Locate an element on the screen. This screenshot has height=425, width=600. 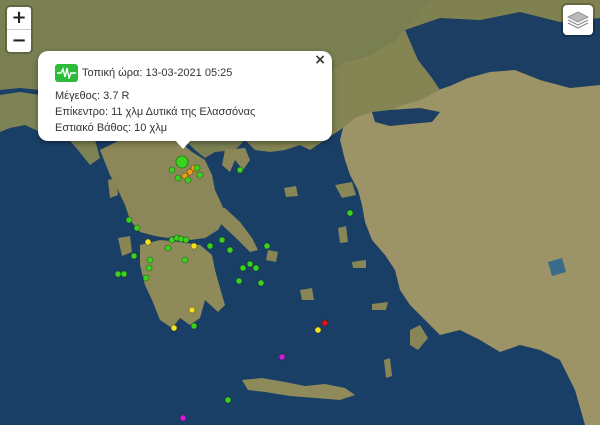
popup-close-button: × is located at coordinates (320, 60).